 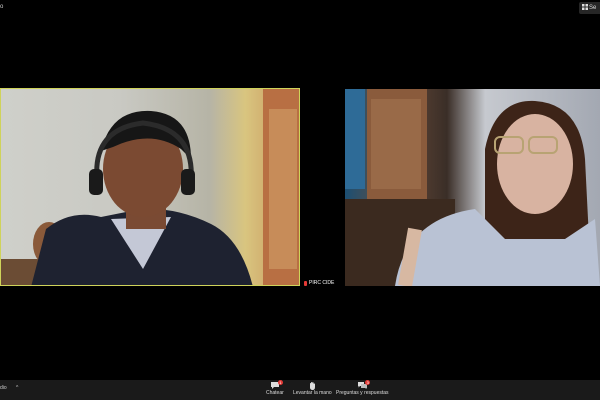 What do you see at coordinates (312, 393) in the screenshot?
I see `raise-hand-label: Levantar la mano` at bounding box center [312, 393].